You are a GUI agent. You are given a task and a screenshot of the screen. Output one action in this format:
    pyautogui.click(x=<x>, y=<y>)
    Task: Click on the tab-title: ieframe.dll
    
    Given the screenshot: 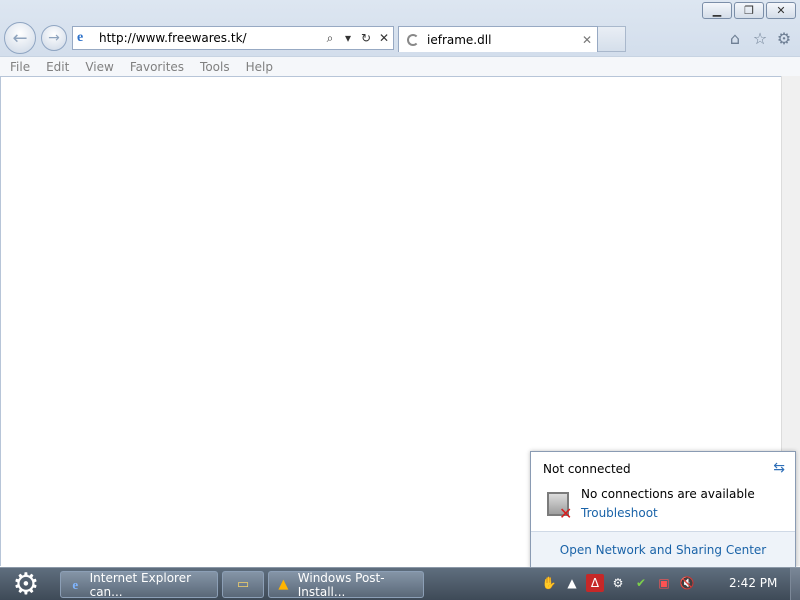 What is the action you would take?
    pyautogui.click(x=459, y=39)
    